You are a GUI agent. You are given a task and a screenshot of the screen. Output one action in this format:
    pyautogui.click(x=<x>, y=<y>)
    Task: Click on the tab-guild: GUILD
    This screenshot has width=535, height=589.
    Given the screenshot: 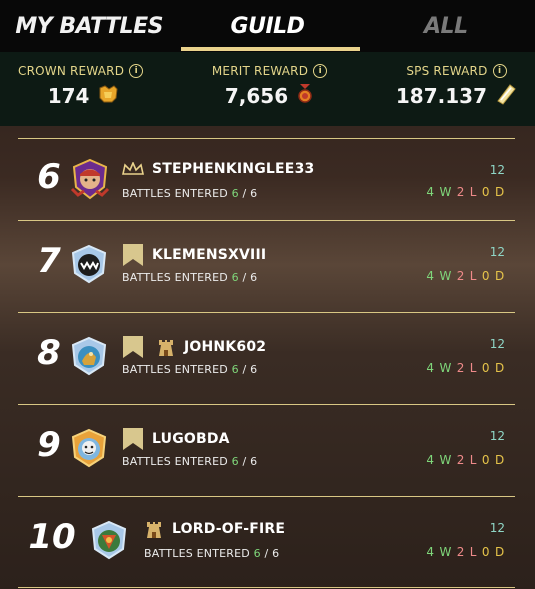 What is the action you would take?
    pyautogui.click(x=267, y=26)
    